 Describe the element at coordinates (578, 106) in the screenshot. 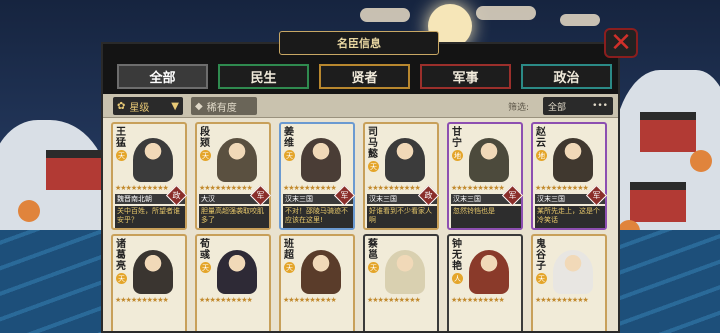

I see `filter-dropdown: 全部 •••` at that location.